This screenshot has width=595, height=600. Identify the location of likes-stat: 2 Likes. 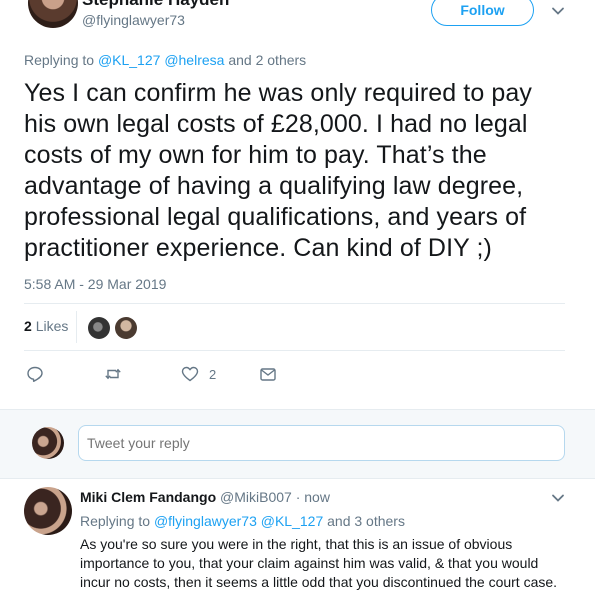
(46, 326).